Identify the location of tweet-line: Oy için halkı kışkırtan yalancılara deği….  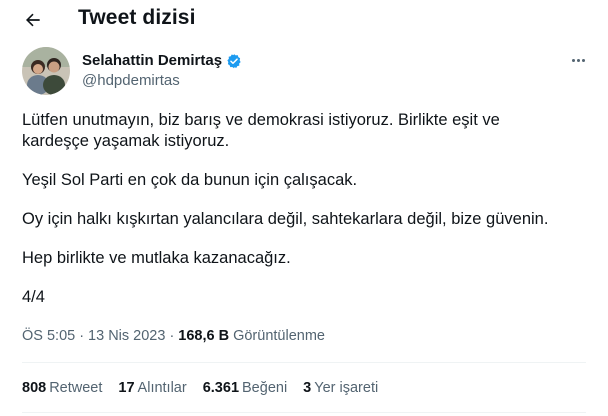
(285, 219).